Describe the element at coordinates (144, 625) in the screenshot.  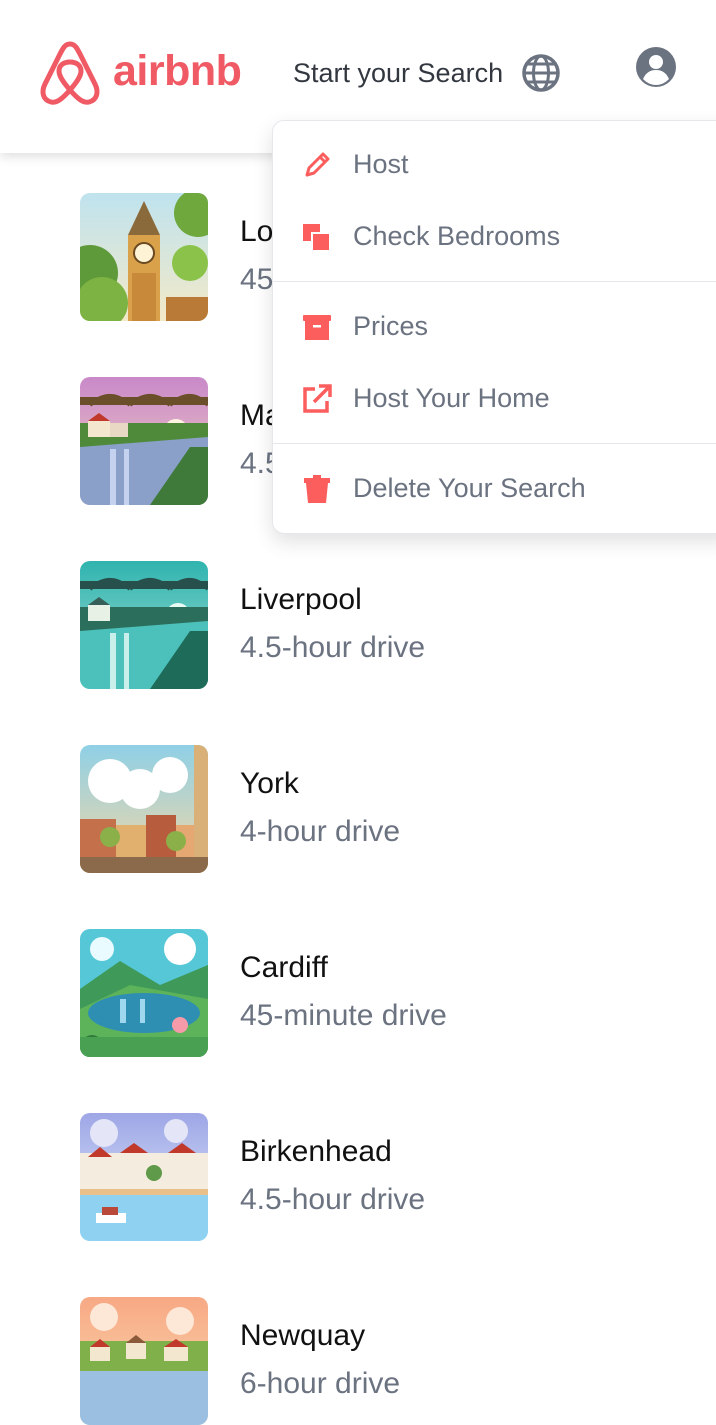
I see `liverpool-thumbnail` at that location.